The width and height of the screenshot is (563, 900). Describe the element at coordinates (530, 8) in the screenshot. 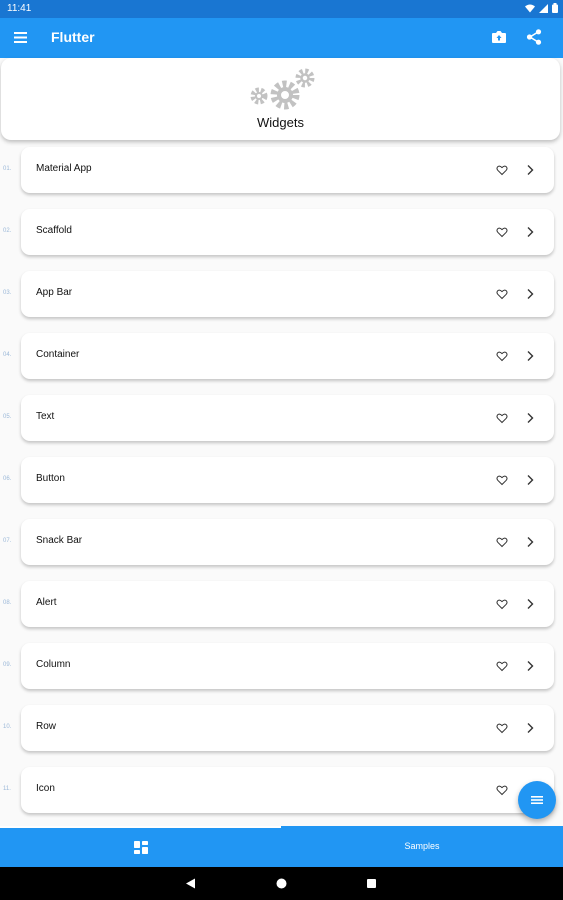

I see `wifi-icon` at that location.